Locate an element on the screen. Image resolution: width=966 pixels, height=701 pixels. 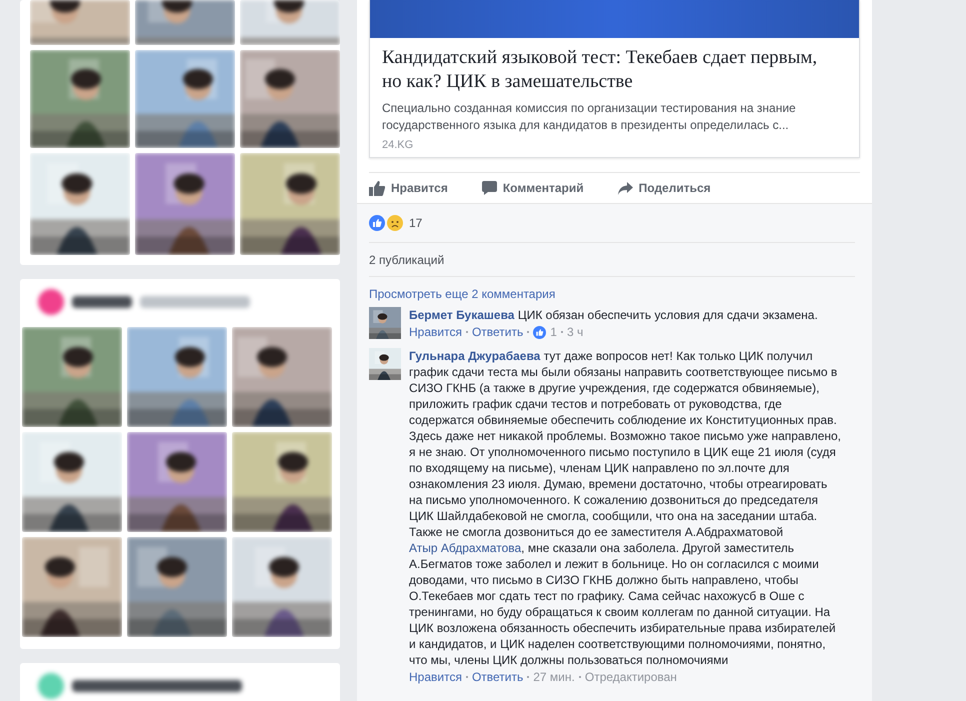
mention-link: Атыр Абдрахматова is located at coordinates (465, 548).